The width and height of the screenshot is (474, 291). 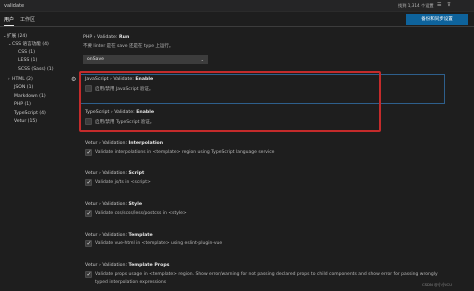 What do you see at coordinates (437, 284) in the screenshot?
I see `watermark: CSDN @小小ICU` at bounding box center [437, 284].